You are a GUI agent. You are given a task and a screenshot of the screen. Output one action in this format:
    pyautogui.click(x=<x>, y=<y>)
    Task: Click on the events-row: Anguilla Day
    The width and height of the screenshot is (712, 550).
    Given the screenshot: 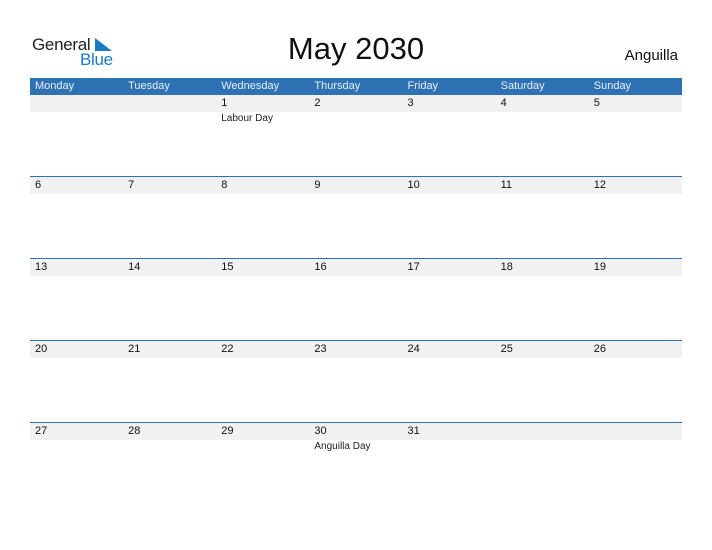 What is the action you would take?
    pyautogui.click(x=356, y=446)
    